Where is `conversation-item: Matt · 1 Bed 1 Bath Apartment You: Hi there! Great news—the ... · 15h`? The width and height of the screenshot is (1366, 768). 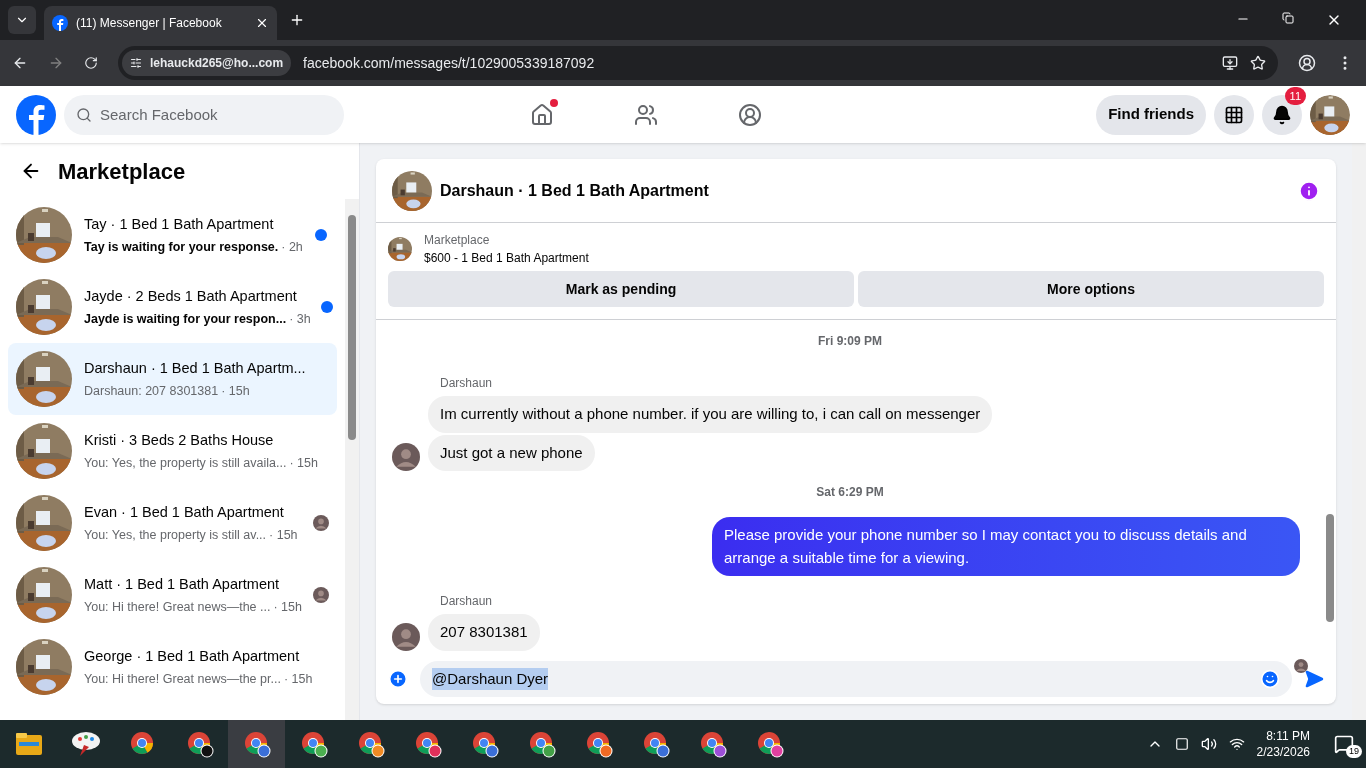
conversation-item: Matt · 1 Bed 1 Bath Apartment You: Hi there! Great news—the ... · 15h is located at coordinates (172, 595).